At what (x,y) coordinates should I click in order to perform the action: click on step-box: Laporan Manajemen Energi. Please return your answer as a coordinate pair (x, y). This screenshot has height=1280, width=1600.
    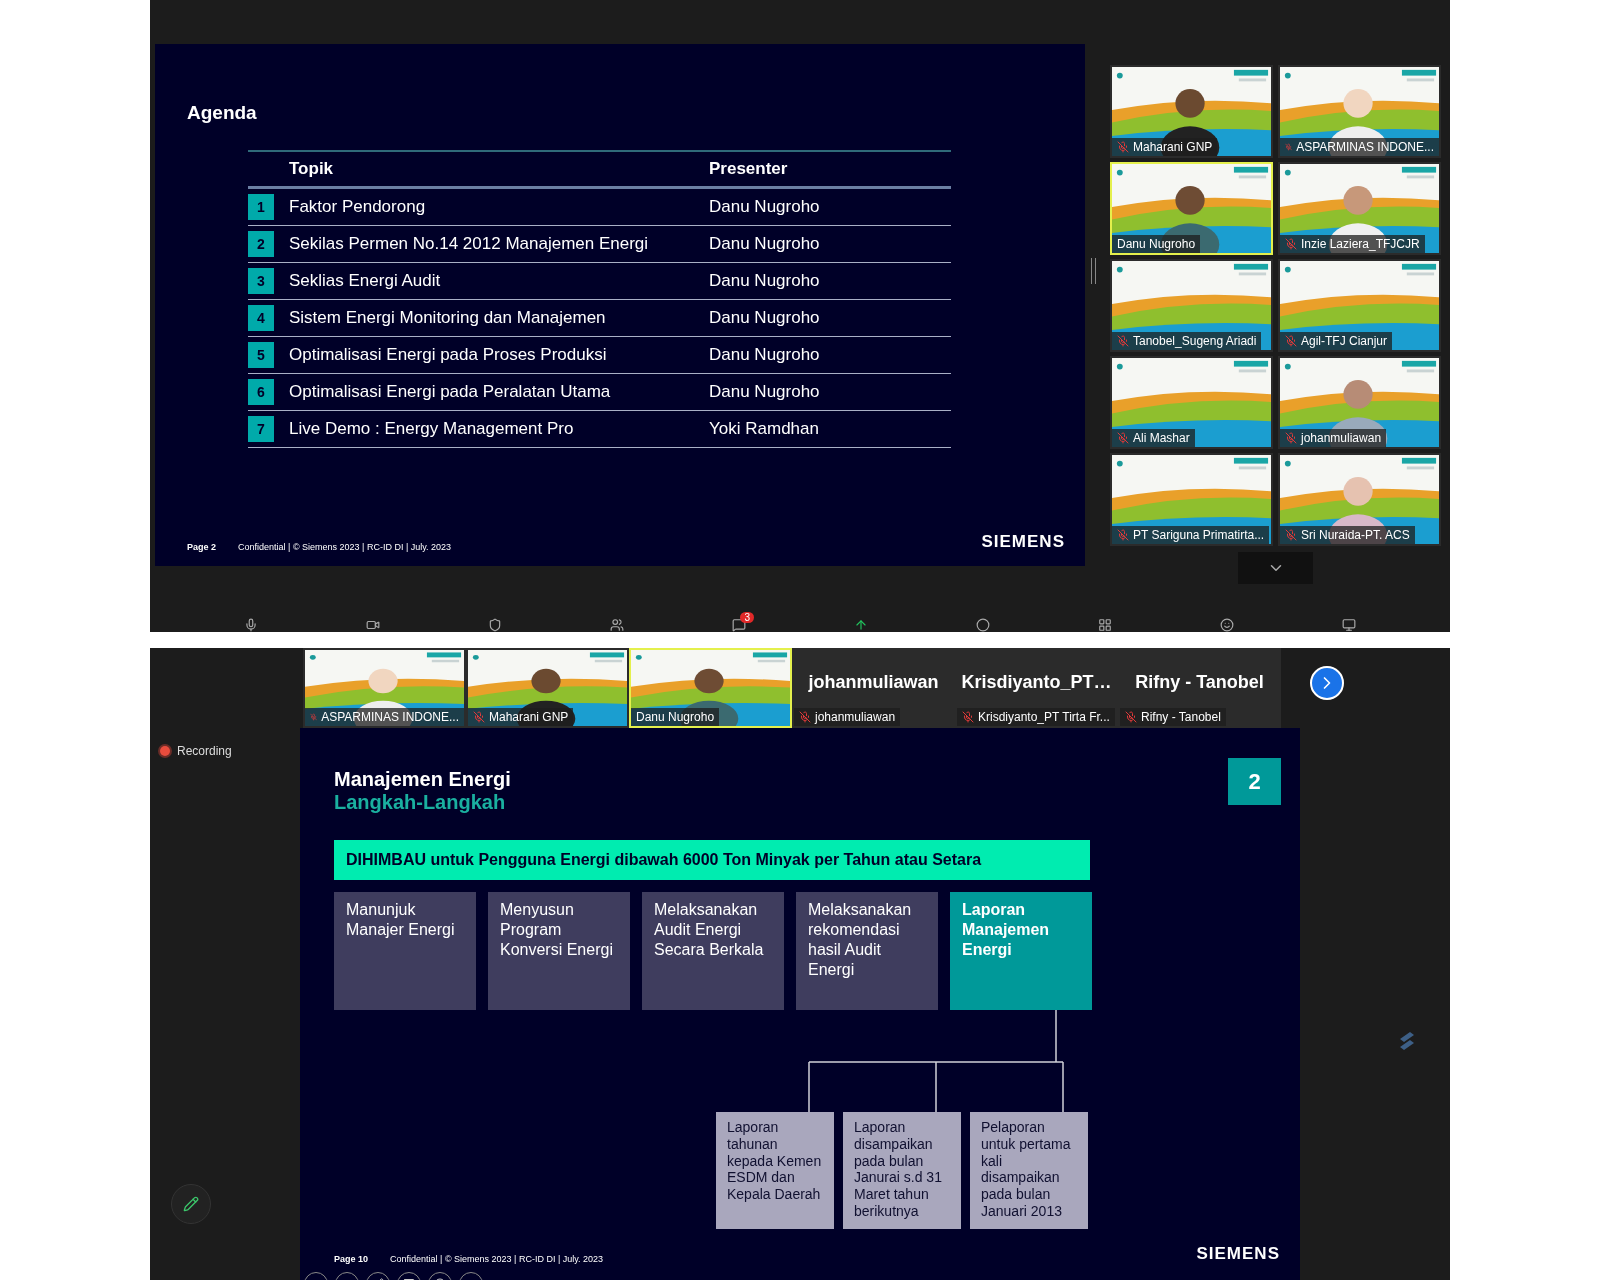
    Looking at the image, I should click on (1021, 951).